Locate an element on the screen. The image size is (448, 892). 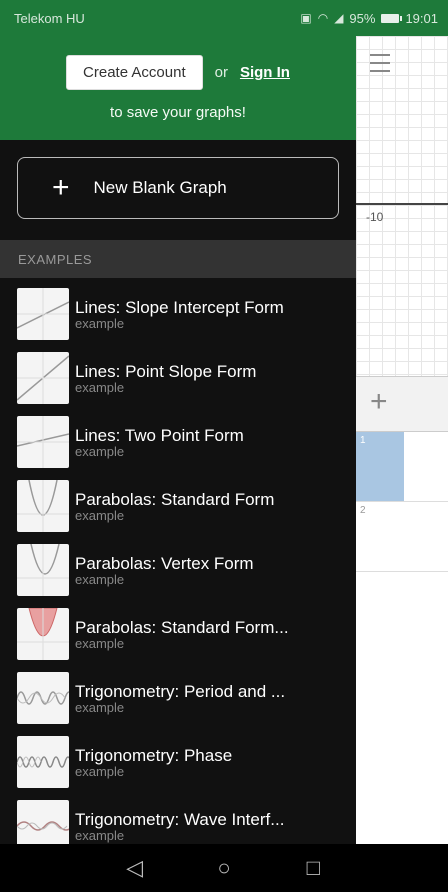
battery-icon is located at coordinates (392, 18).